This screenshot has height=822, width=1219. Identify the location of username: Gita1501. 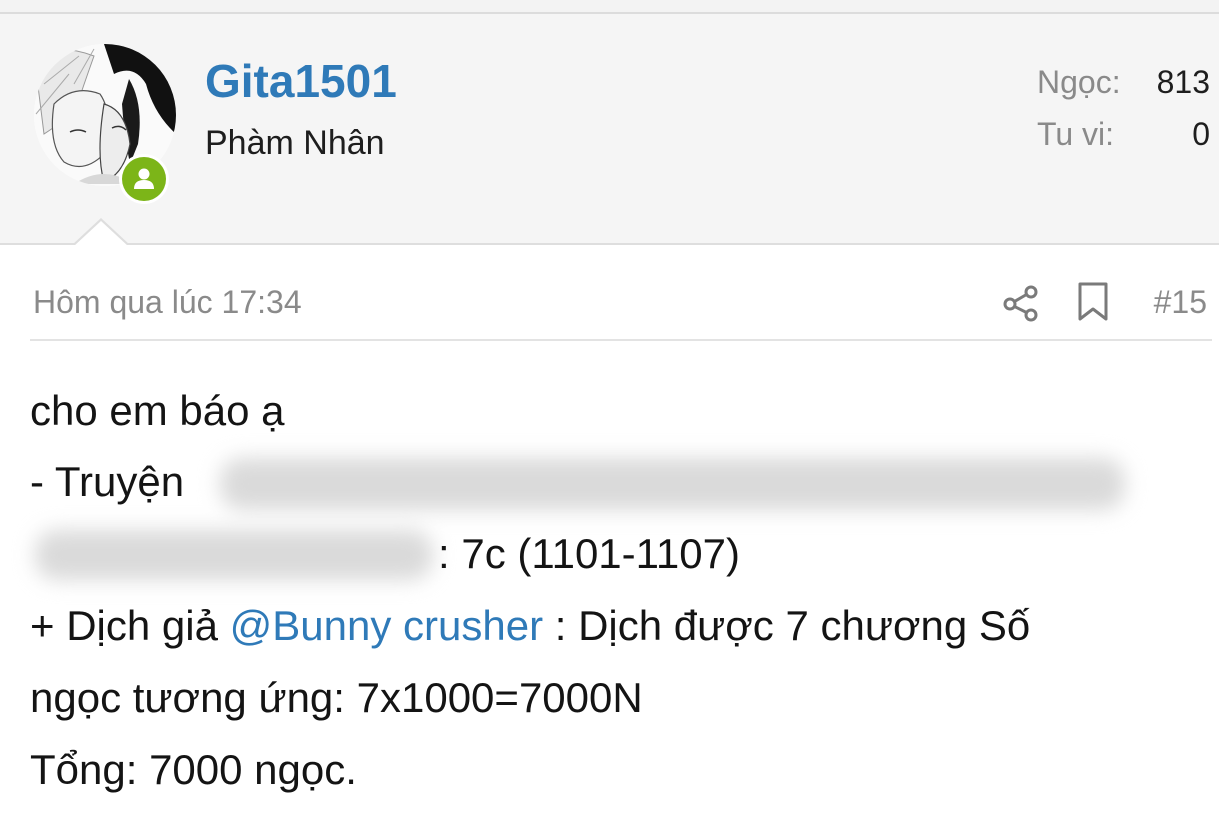
(301, 81).